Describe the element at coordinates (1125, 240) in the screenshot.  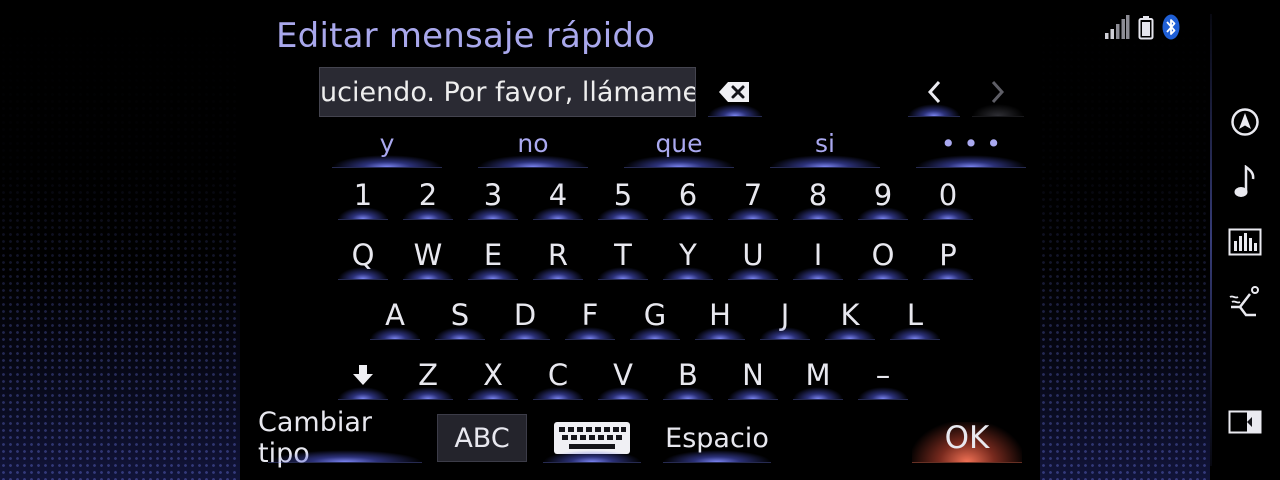
I see `background-right` at that location.